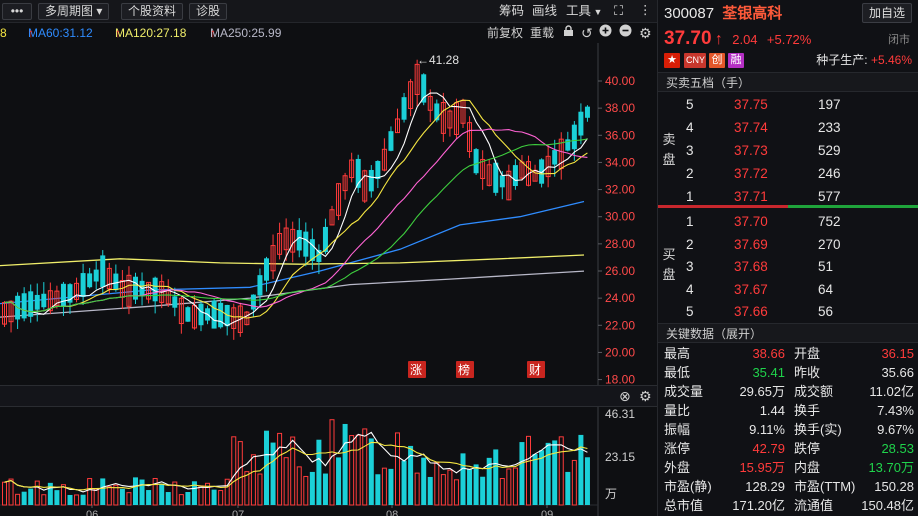 This screenshot has width=918, height=516. Describe the element at coordinates (788, 311) in the screenshot. I see `buy-row: 5 37.66 56` at that location.